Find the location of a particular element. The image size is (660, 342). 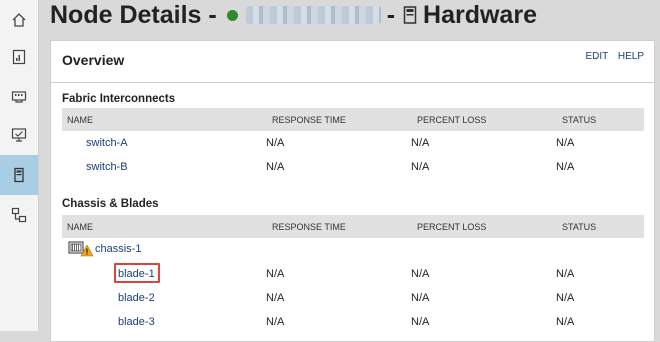

table-row: blade-2 N/A N/A N/A is located at coordinates (353, 299).